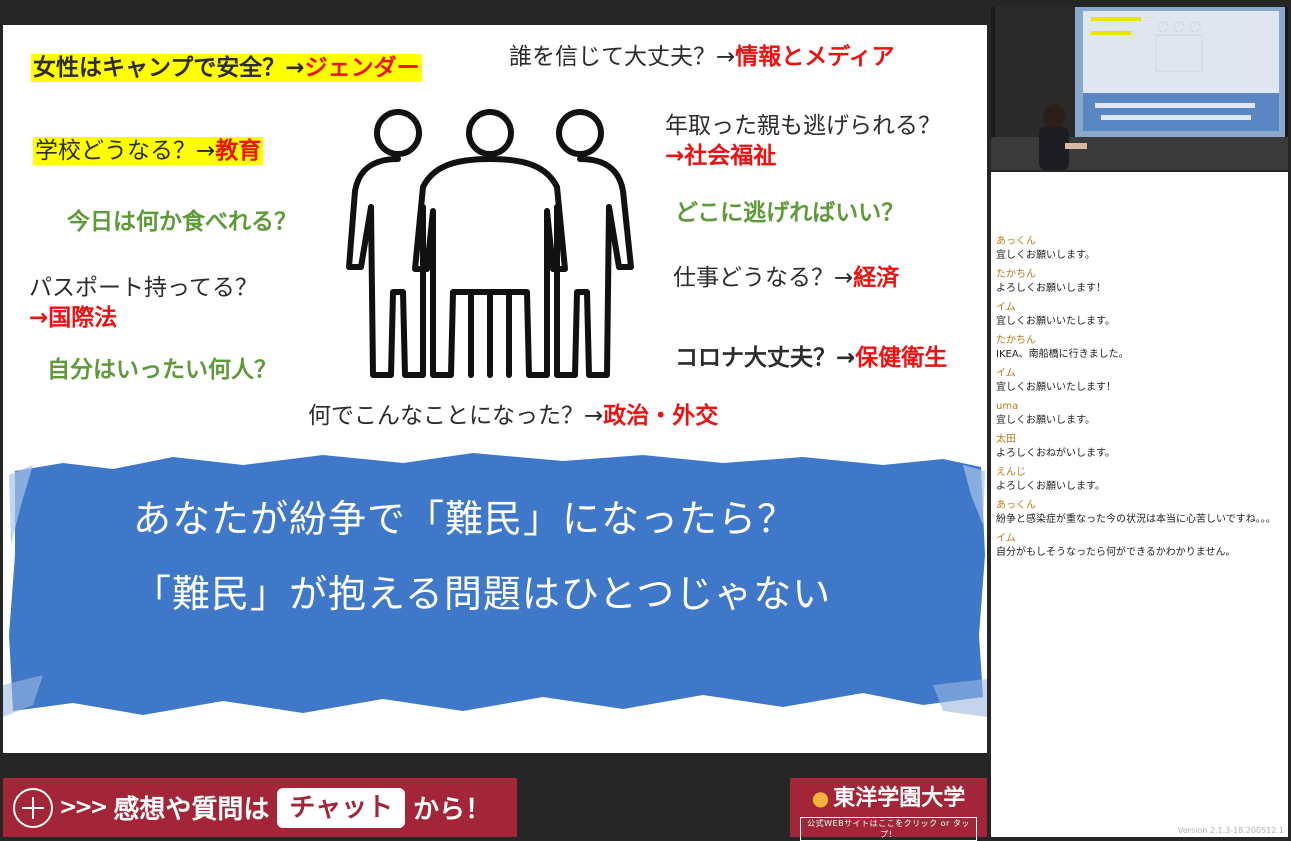 The height and width of the screenshot is (841, 1291). I want to click on question-education: 学校どうなる？→教育, so click(148, 151).